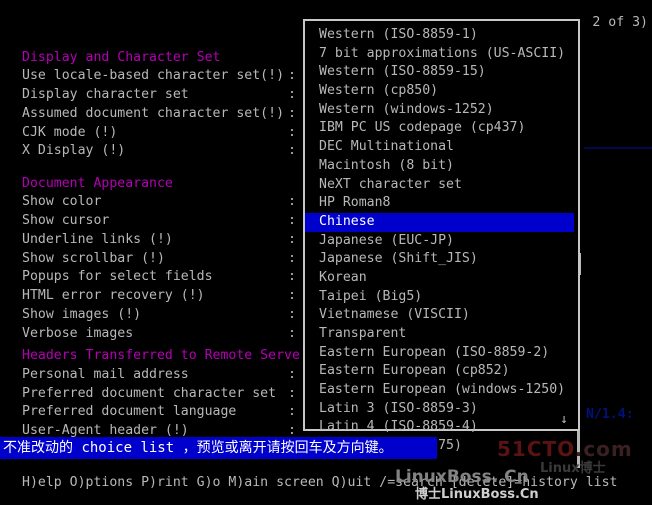 The width and height of the screenshot is (652, 505). Describe the element at coordinates (292, 276) in the screenshot. I see `option-colon-9: :` at that location.